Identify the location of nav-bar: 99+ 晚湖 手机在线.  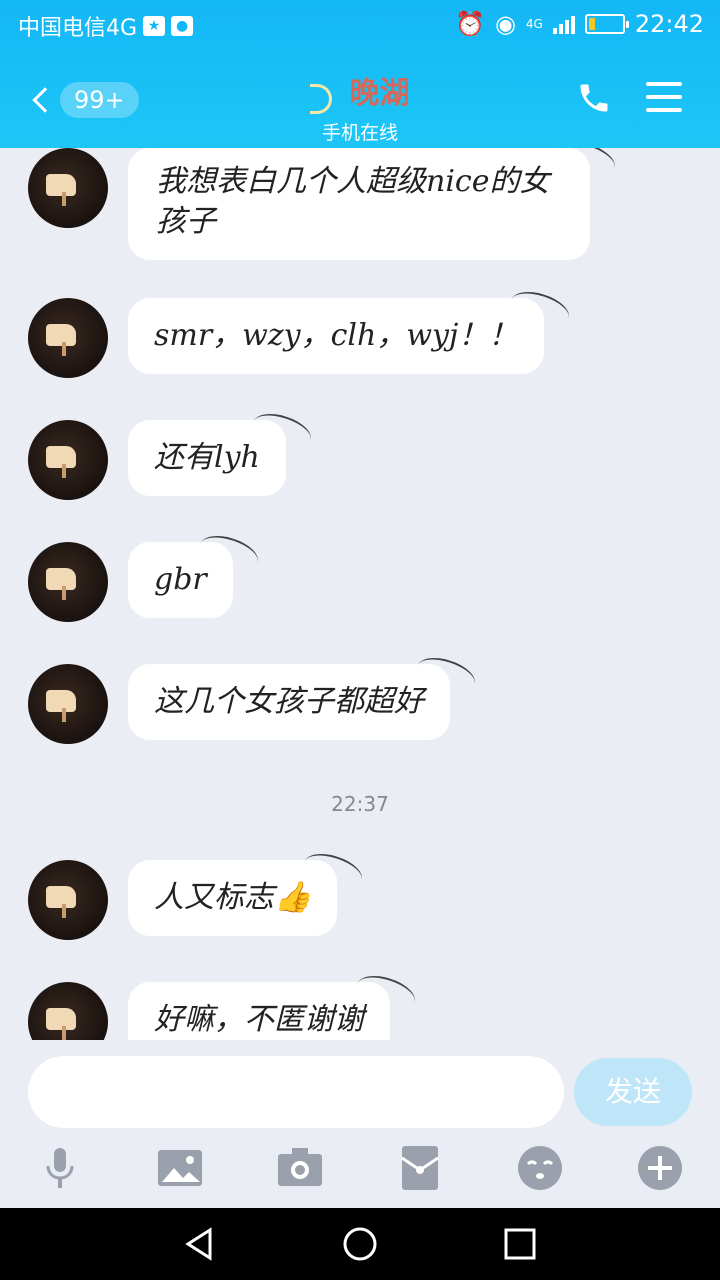
(360, 103).